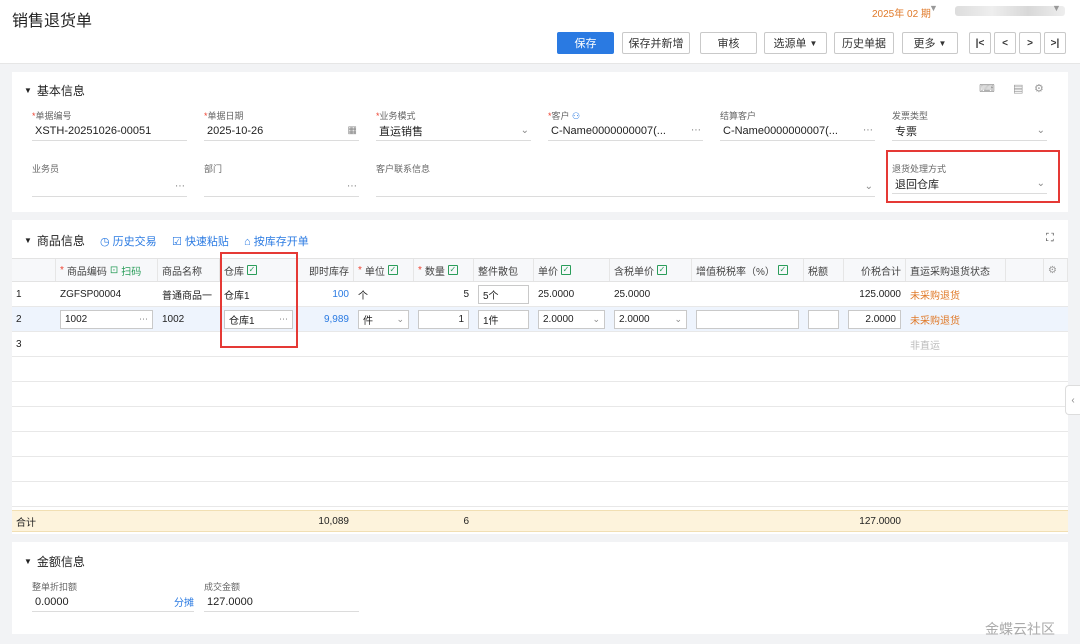 Image resolution: width=1080 pixels, height=644 pixels. What do you see at coordinates (901, 12) in the screenshot?
I see `period-selector: 2025年 02 期` at bounding box center [901, 12].